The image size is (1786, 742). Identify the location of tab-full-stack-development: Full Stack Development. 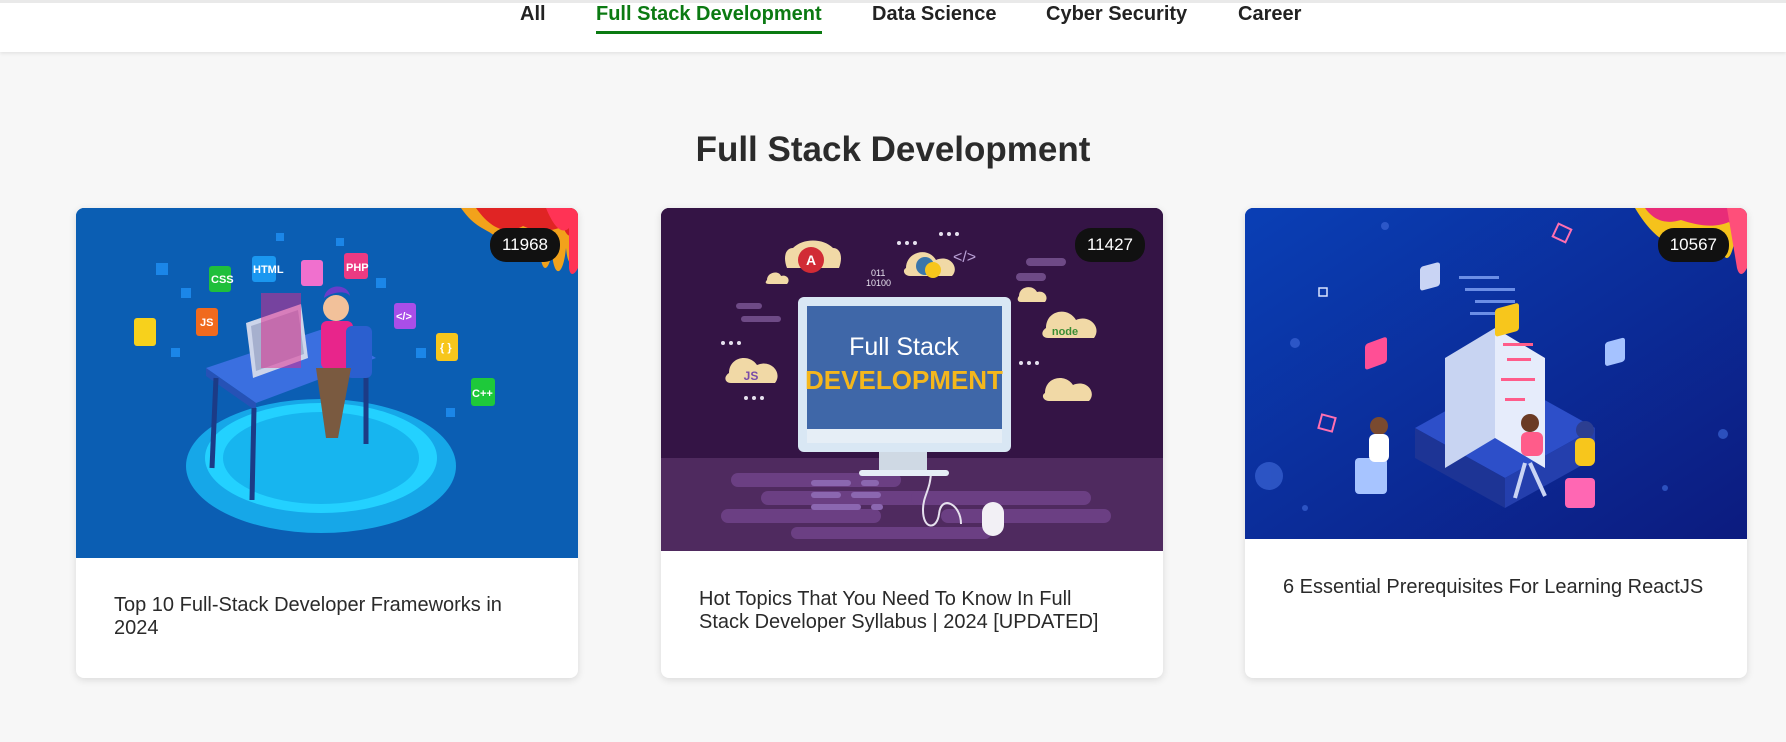
(709, 18).